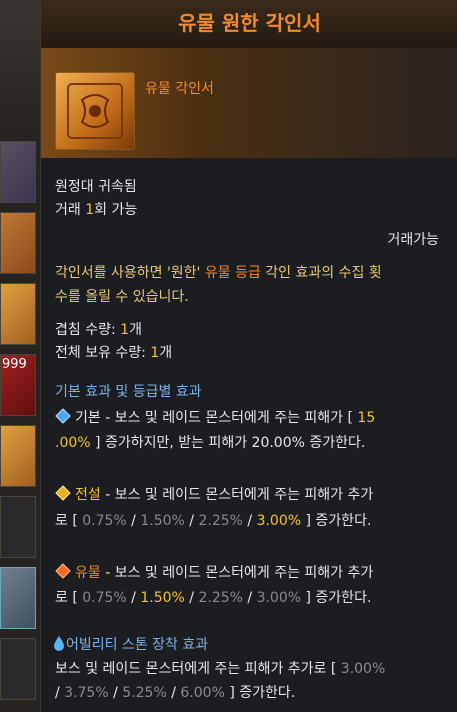 This screenshot has width=457, height=712. Describe the element at coordinates (220, 669) in the screenshot. I see `ability-effect-line-1: 보스 및 레이드 몬스터에게 주는 피해가 추가로 [ 3.00%` at that location.